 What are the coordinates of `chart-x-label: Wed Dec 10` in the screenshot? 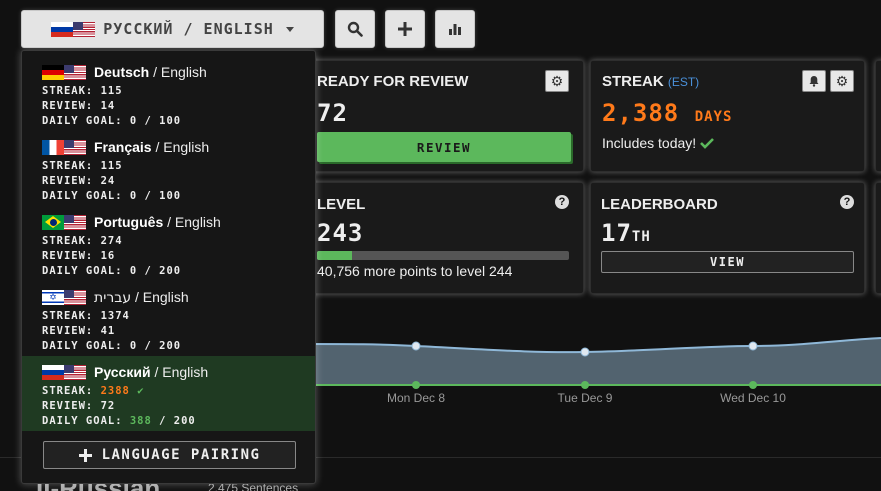 It's located at (753, 398).